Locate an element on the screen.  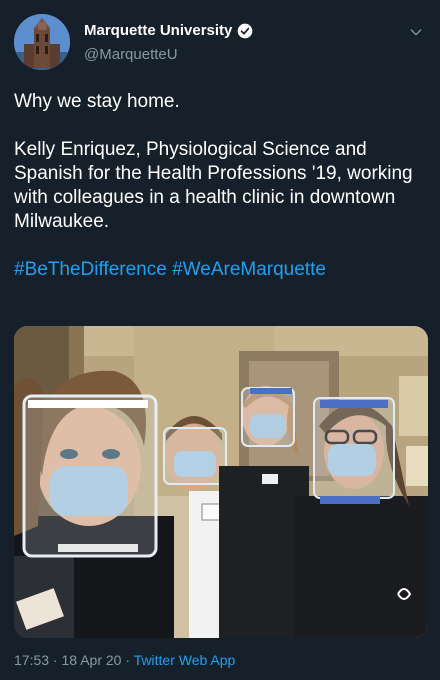
tweet-date: 18 Apr 20 is located at coordinates (92, 660).